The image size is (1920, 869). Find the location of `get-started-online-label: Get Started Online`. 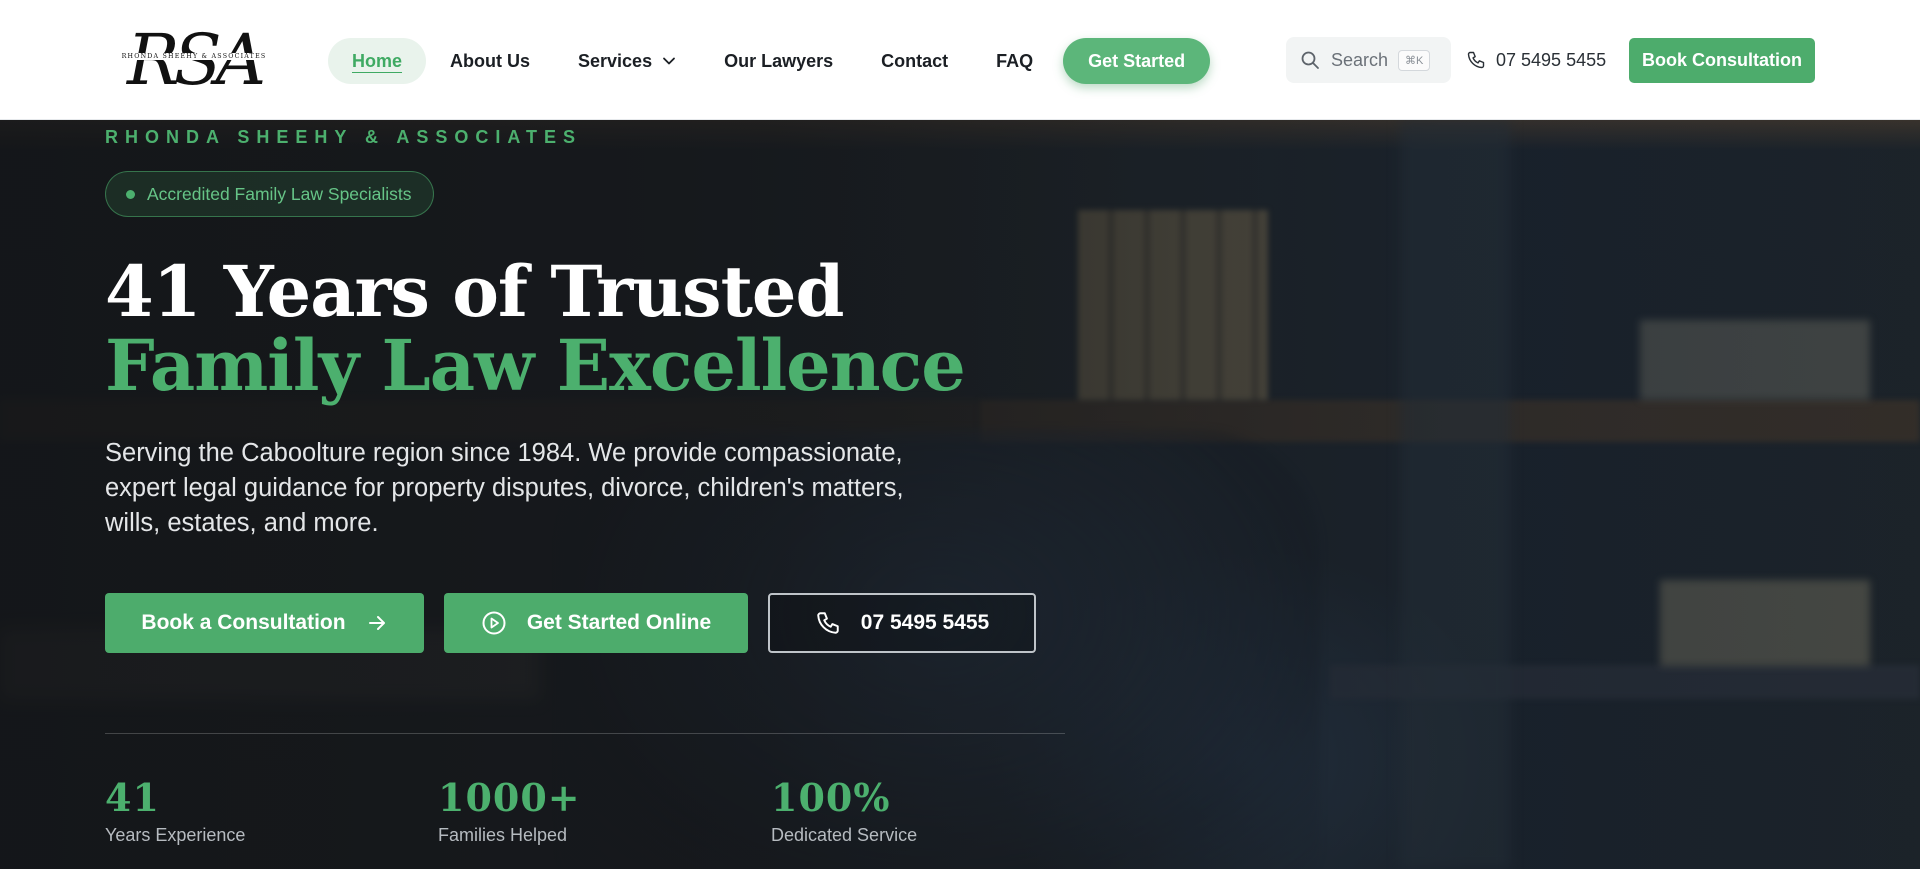

get-started-online-label: Get Started Online is located at coordinates (619, 622).